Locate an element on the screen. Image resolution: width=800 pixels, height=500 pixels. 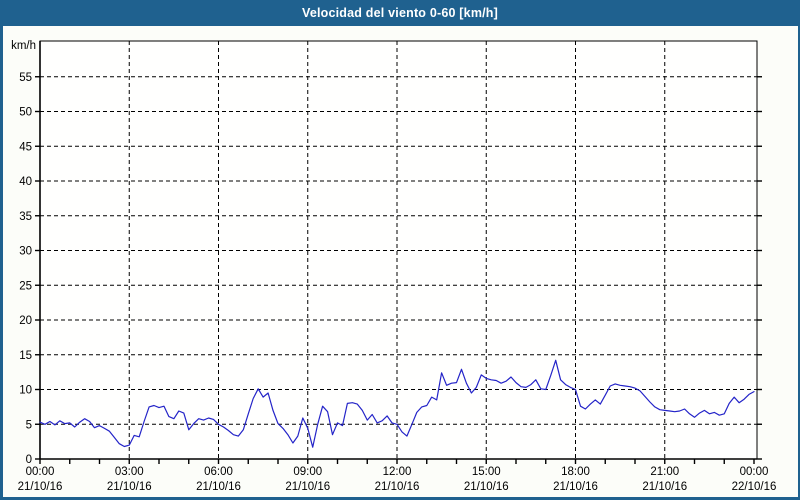
chart-title: Velocidad del viento 0-60 [km/h] is located at coordinates (400, 13).